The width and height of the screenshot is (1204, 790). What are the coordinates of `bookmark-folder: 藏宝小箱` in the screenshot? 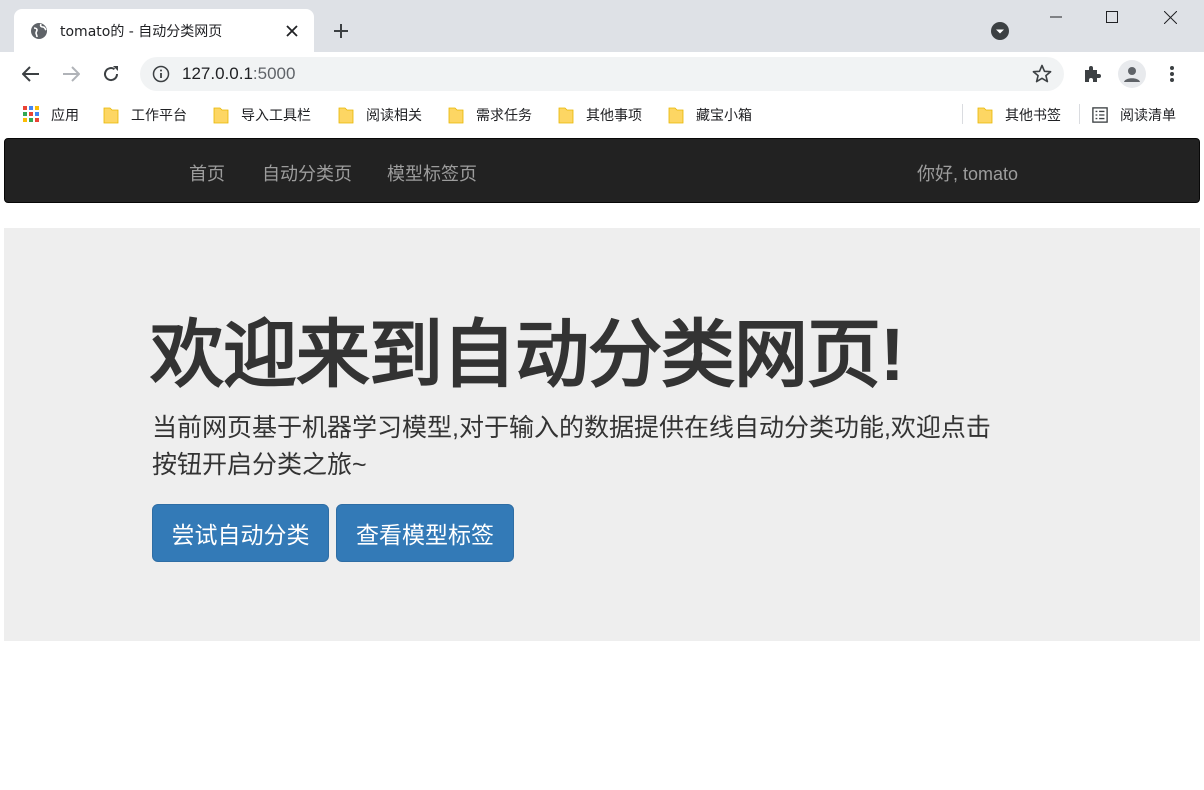 It's located at (710, 115).